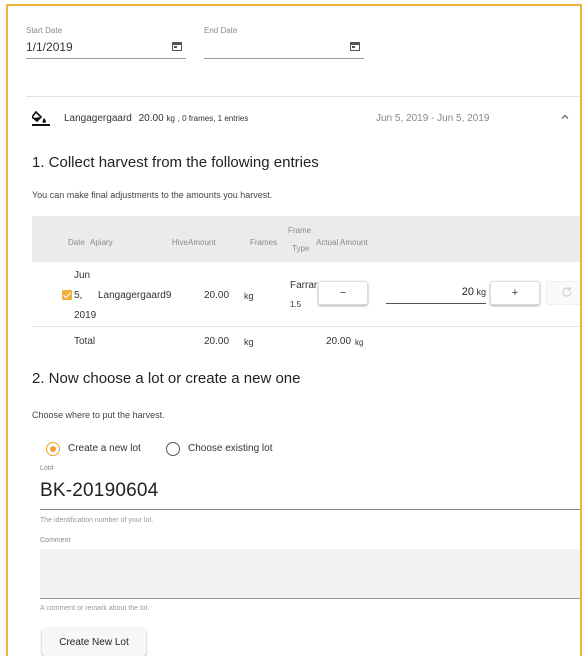  What do you see at coordinates (433, 118) in the screenshot?
I see `date-range: Jun 5, 2019 - Jun 5, 2019` at bounding box center [433, 118].